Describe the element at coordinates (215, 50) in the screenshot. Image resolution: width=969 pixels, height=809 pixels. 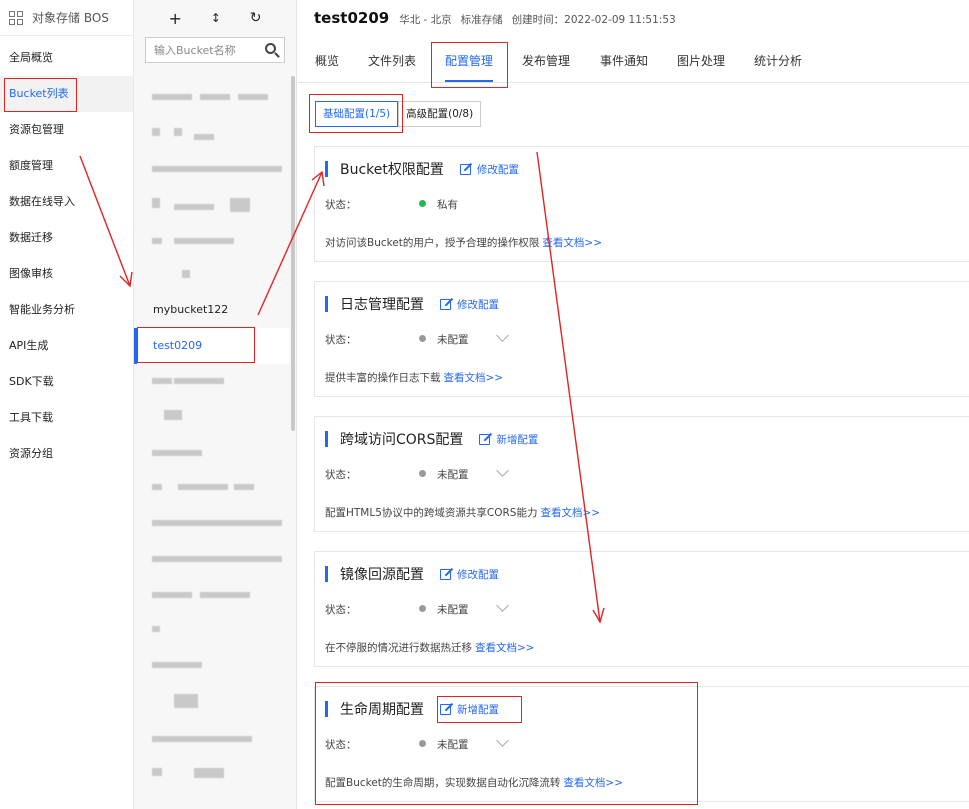
I see `bucket-search-input: 输入Bucket名称` at that location.